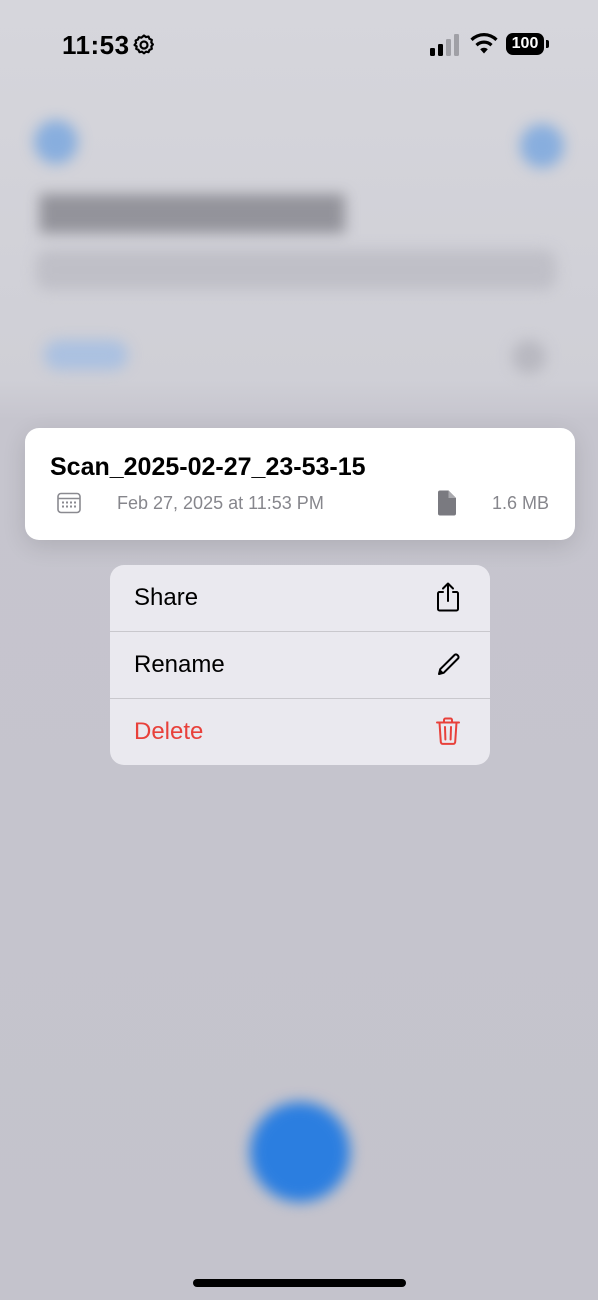  What do you see at coordinates (542, 146) in the screenshot?
I see `blurred-right-button` at bounding box center [542, 146].